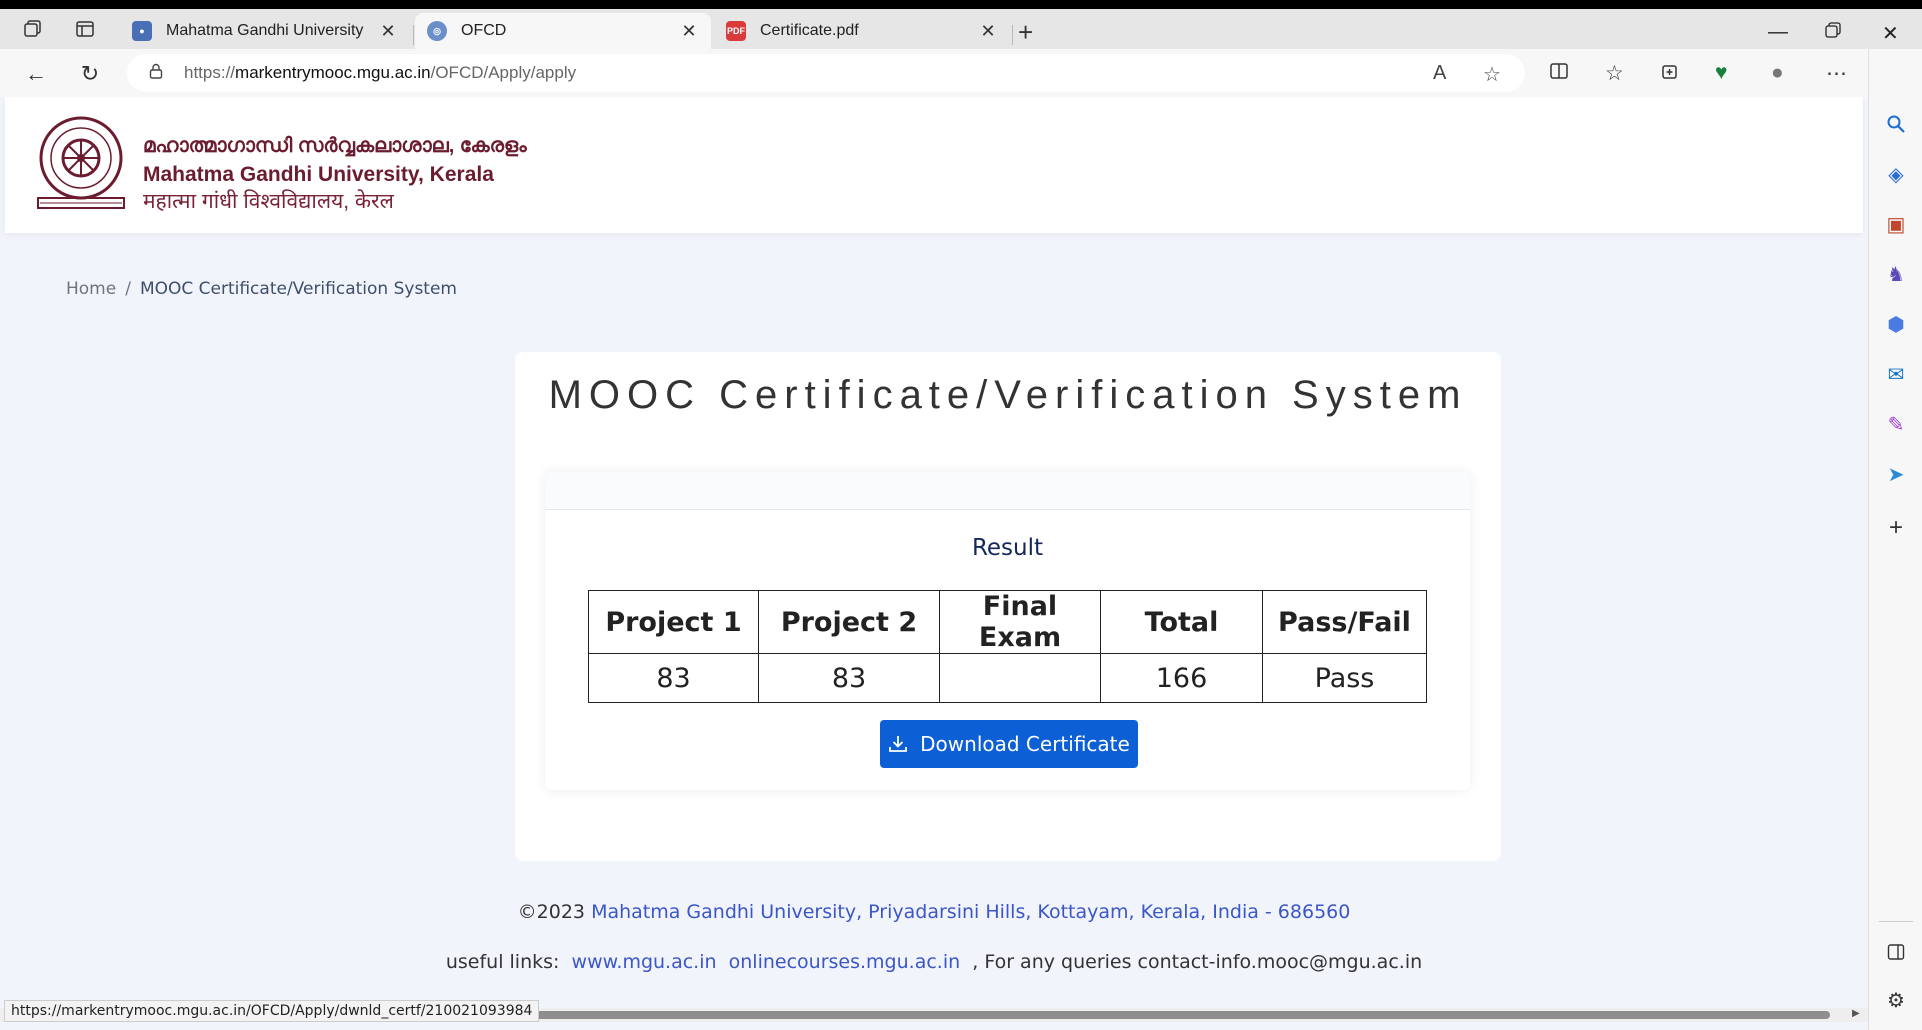 This screenshot has height=1030, width=1922. I want to click on url-prefix: https://, so click(210, 72).